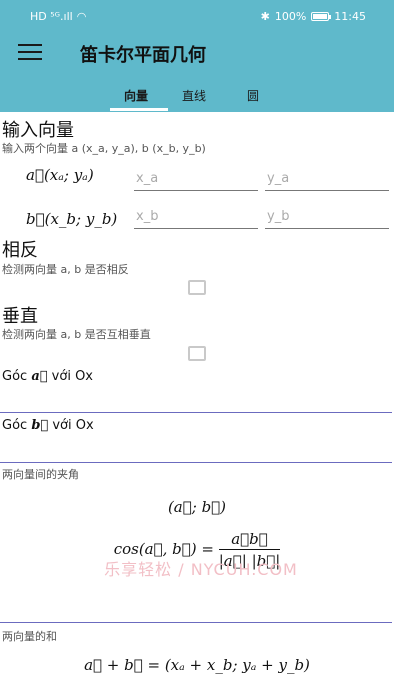  What do you see at coordinates (197, 507) in the screenshot?
I see `angle-notation: (a⃗; b⃗)` at bounding box center [197, 507].